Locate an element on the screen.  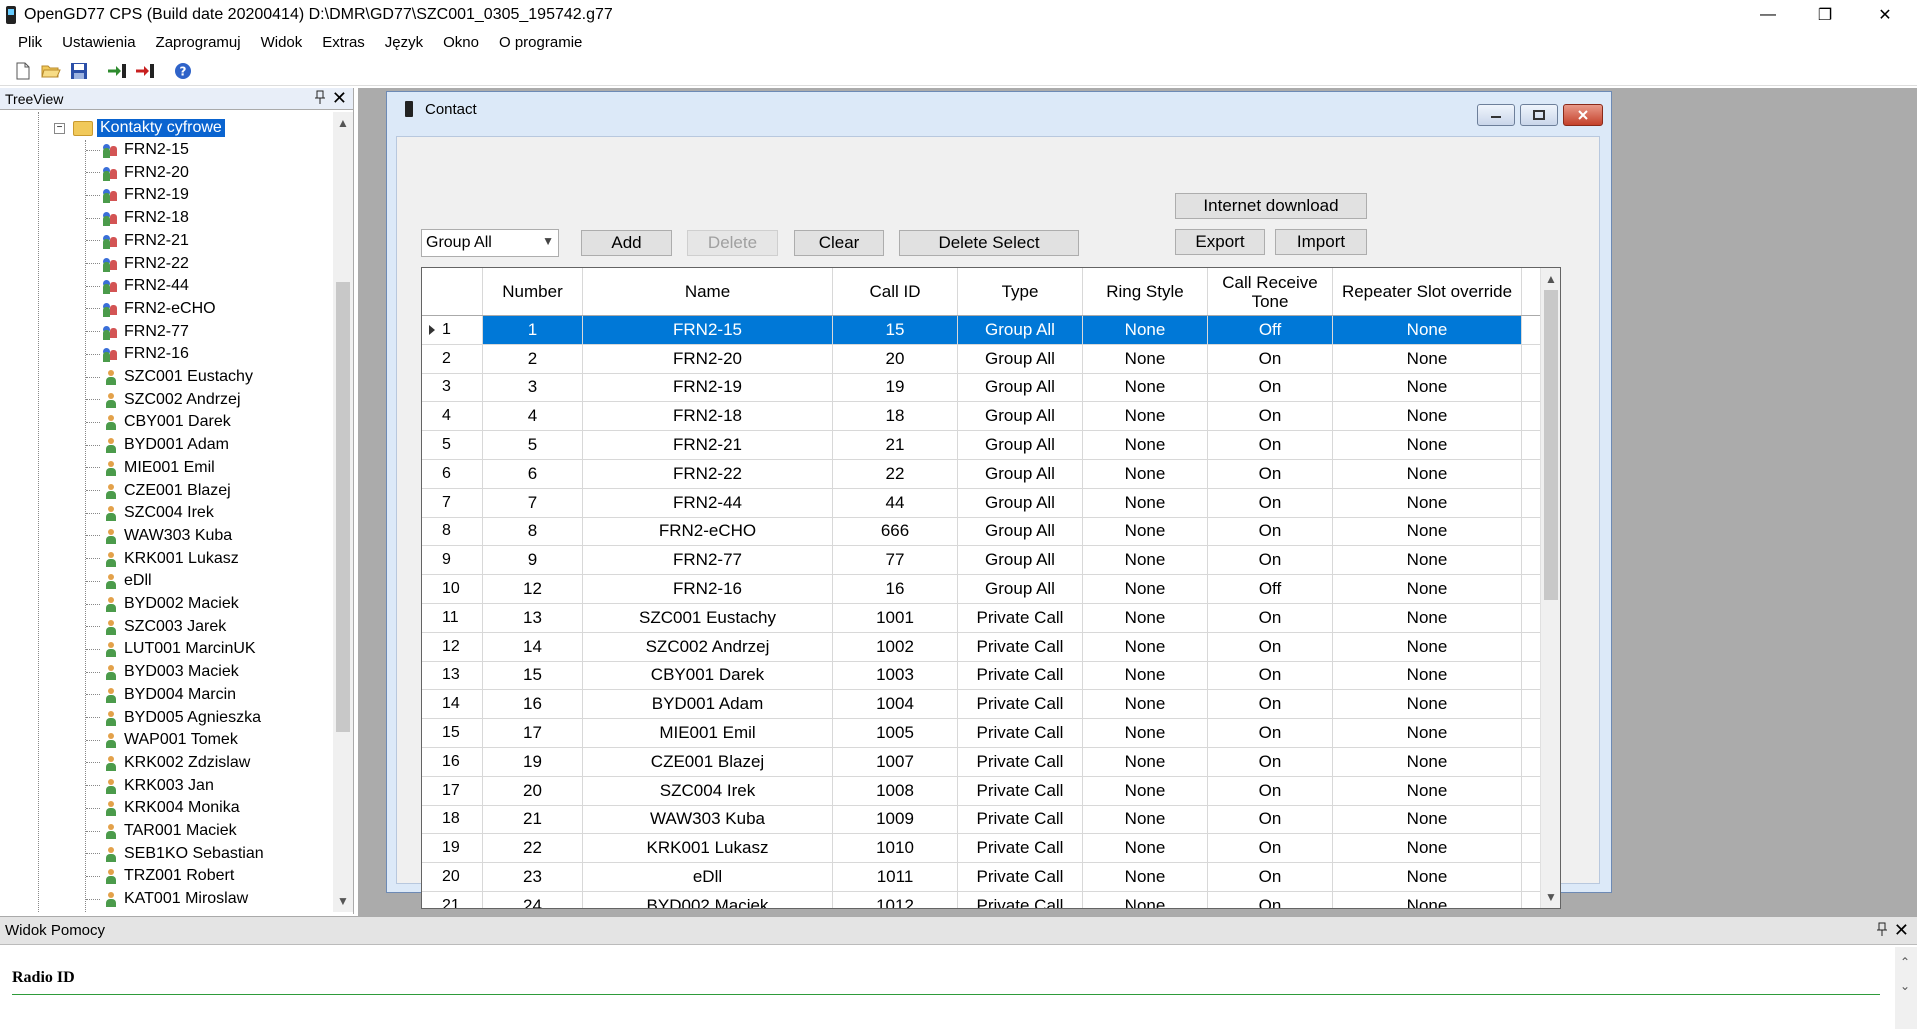
table-row: 6 6 FRN2-22 22 Group All None On None is located at coordinates (982, 474).